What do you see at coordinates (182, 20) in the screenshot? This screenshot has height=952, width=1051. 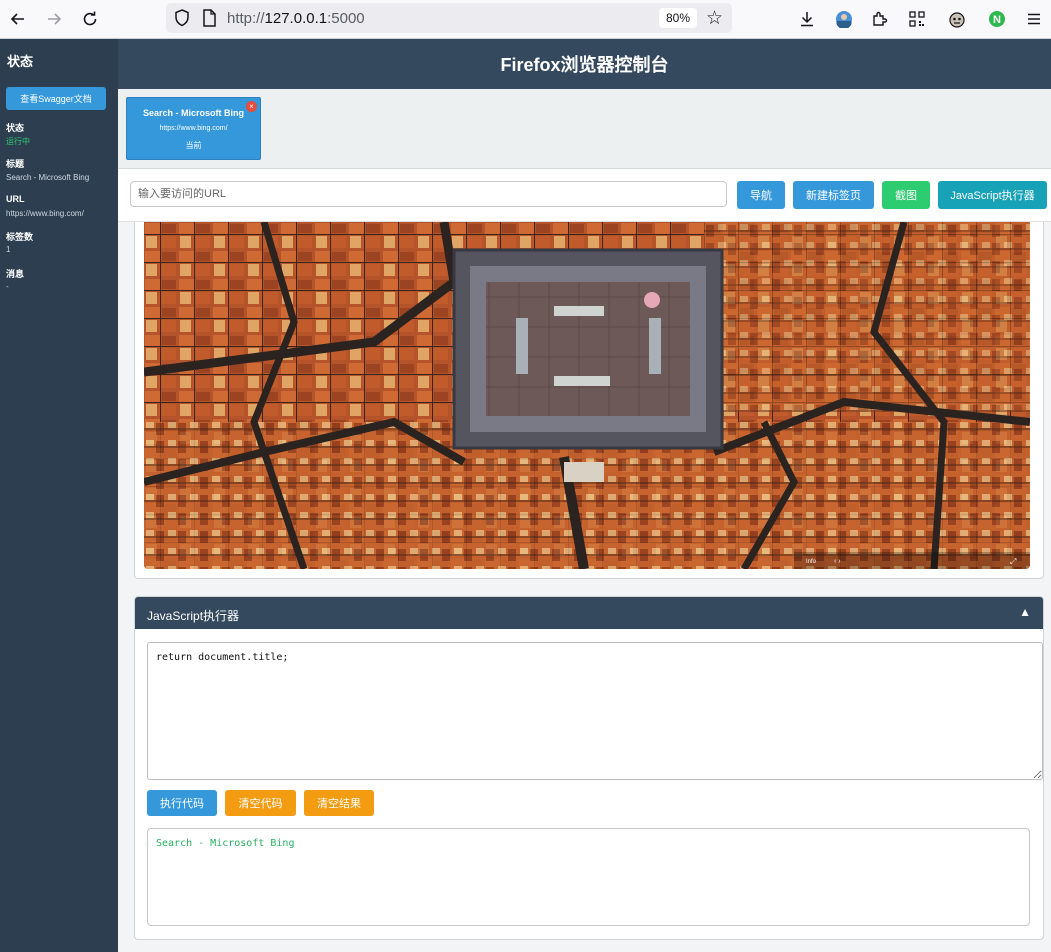 I see `shield-icon` at bounding box center [182, 20].